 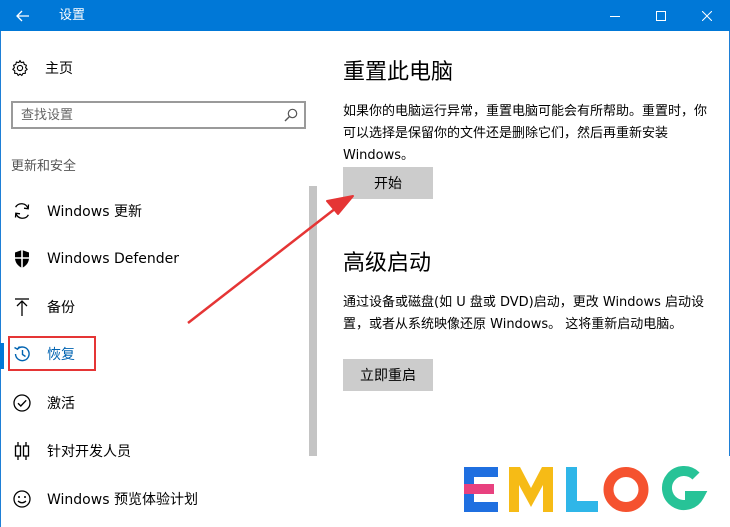 I want to click on window-title: 设置, so click(x=72, y=15).